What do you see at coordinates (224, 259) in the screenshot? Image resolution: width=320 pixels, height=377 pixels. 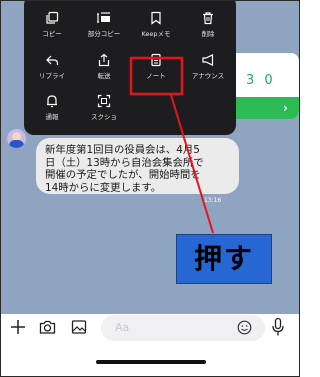 I see `annotation-label: 押す` at bounding box center [224, 259].